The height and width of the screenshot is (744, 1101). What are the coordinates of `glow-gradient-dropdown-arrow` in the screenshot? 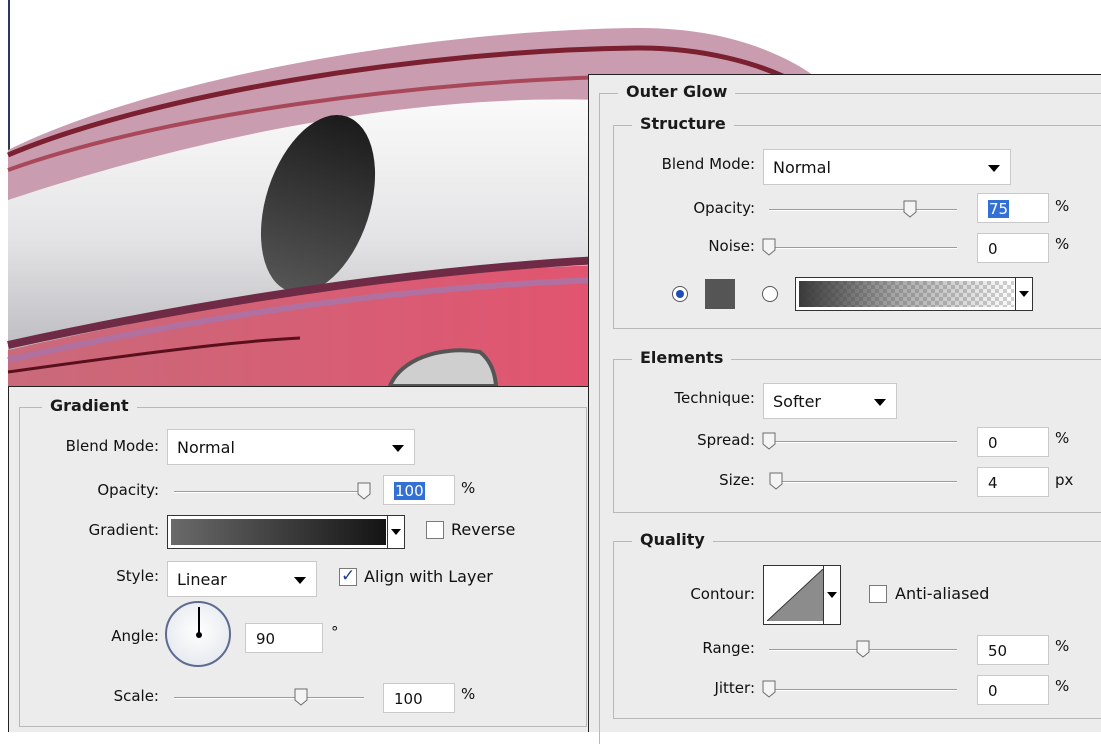 It's located at (1023, 294).